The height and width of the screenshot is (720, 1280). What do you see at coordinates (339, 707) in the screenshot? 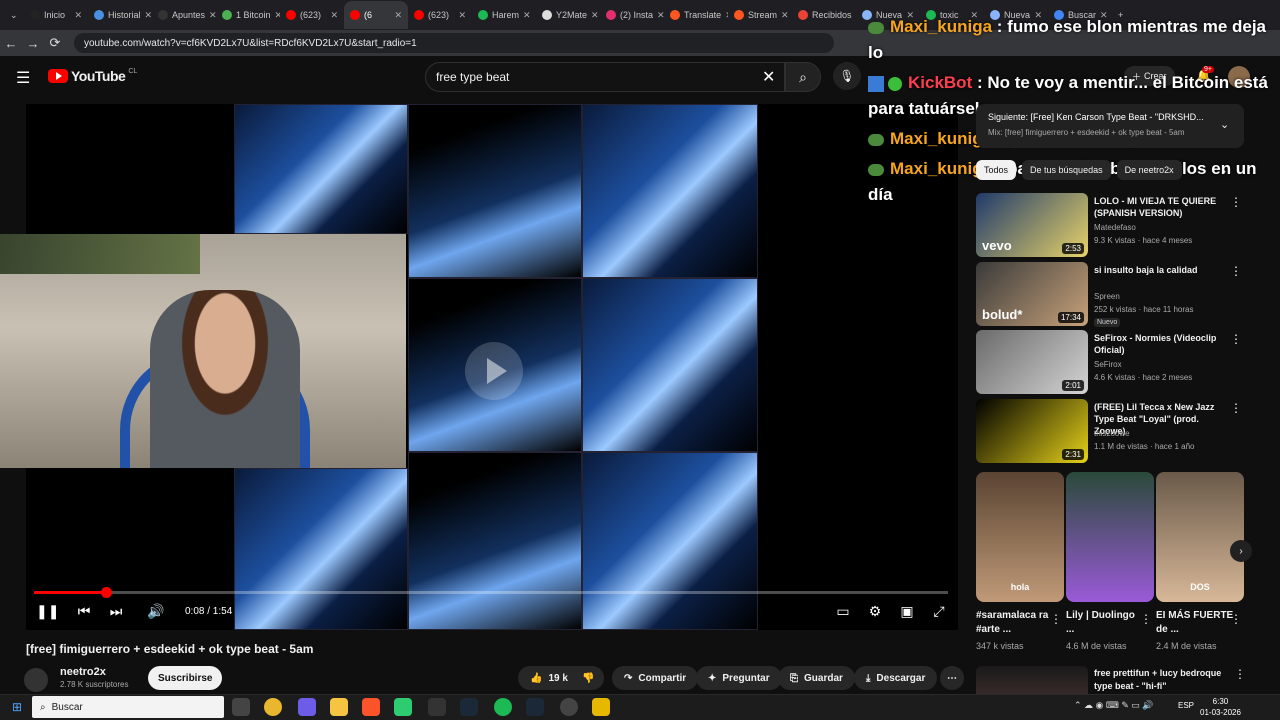
I see `file-explorer-icon` at bounding box center [339, 707].